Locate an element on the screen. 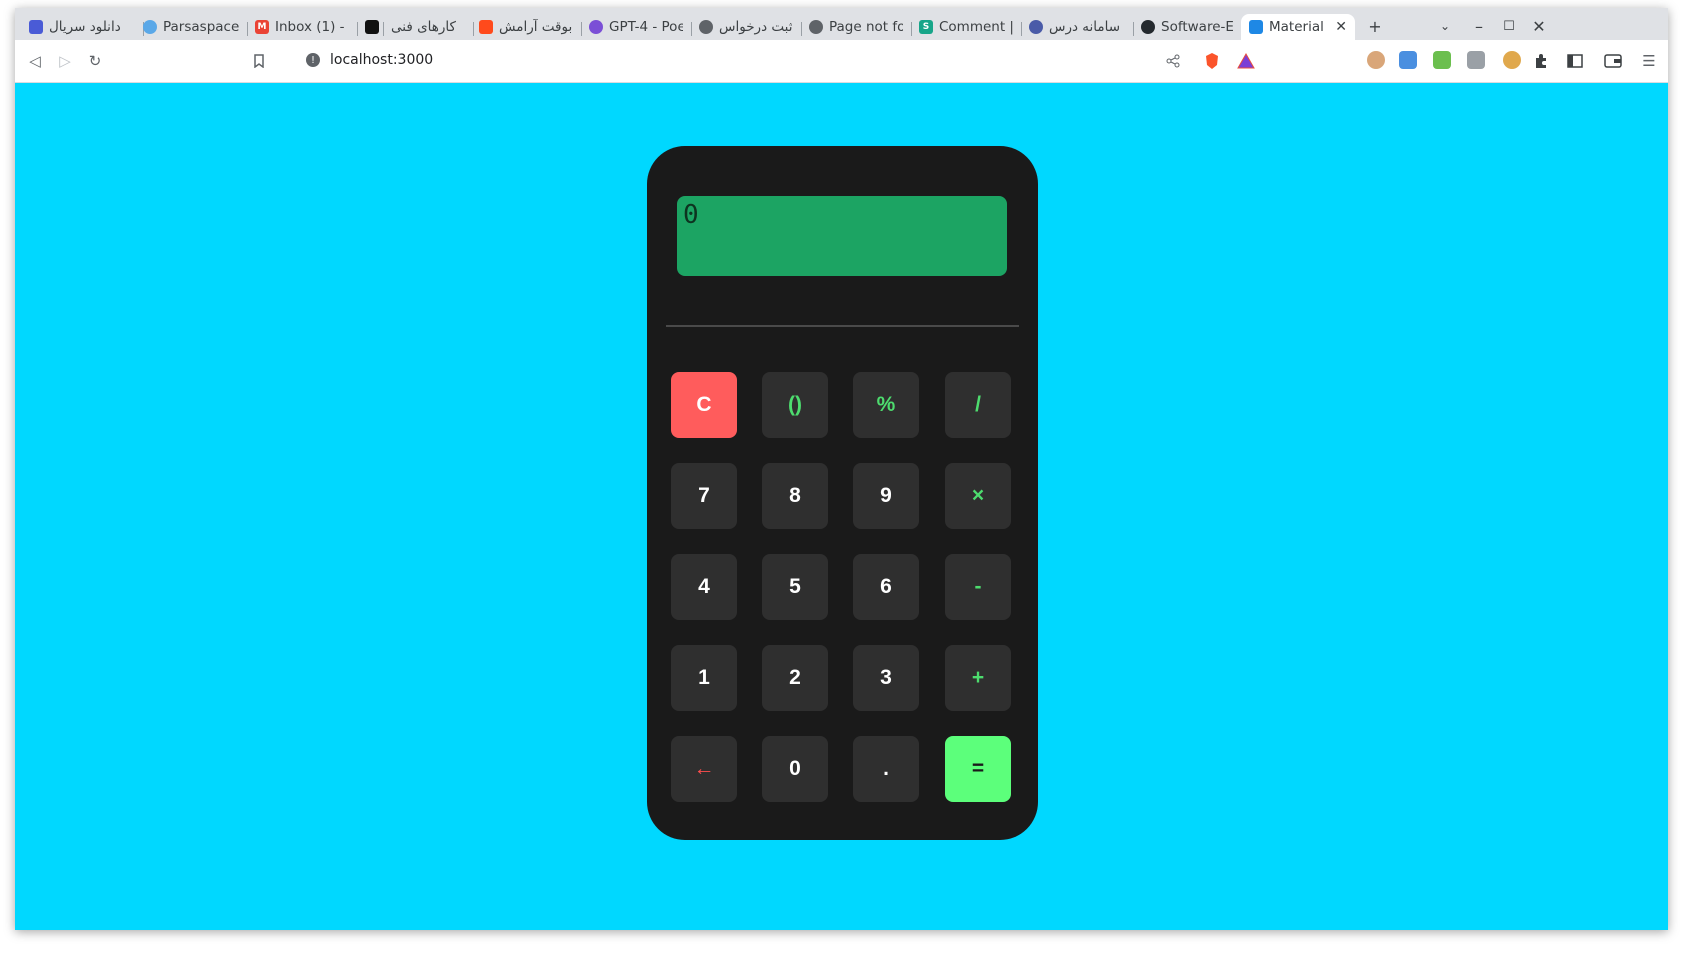 The height and width of the screenshot is (962, 1683). digit-6-button: 6 is located at coordinates (886, 587).